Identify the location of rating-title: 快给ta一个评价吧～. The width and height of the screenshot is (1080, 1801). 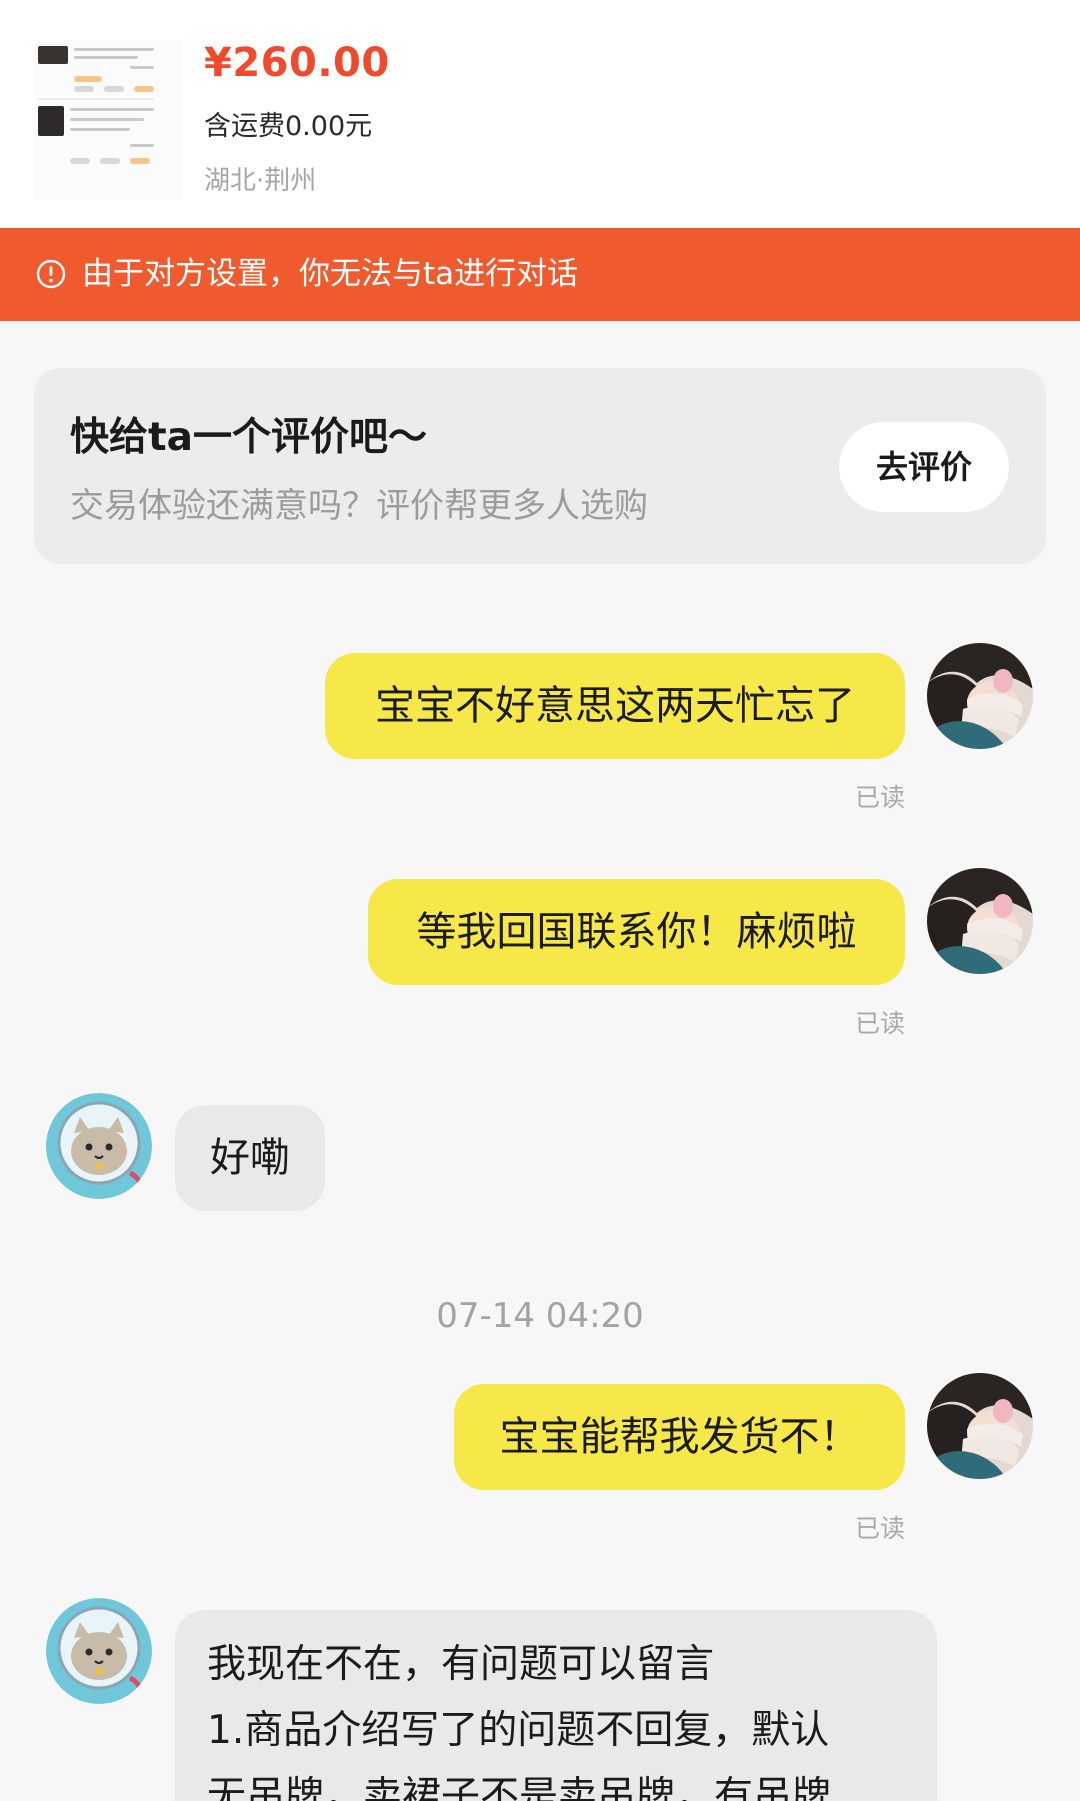
(248, 437).